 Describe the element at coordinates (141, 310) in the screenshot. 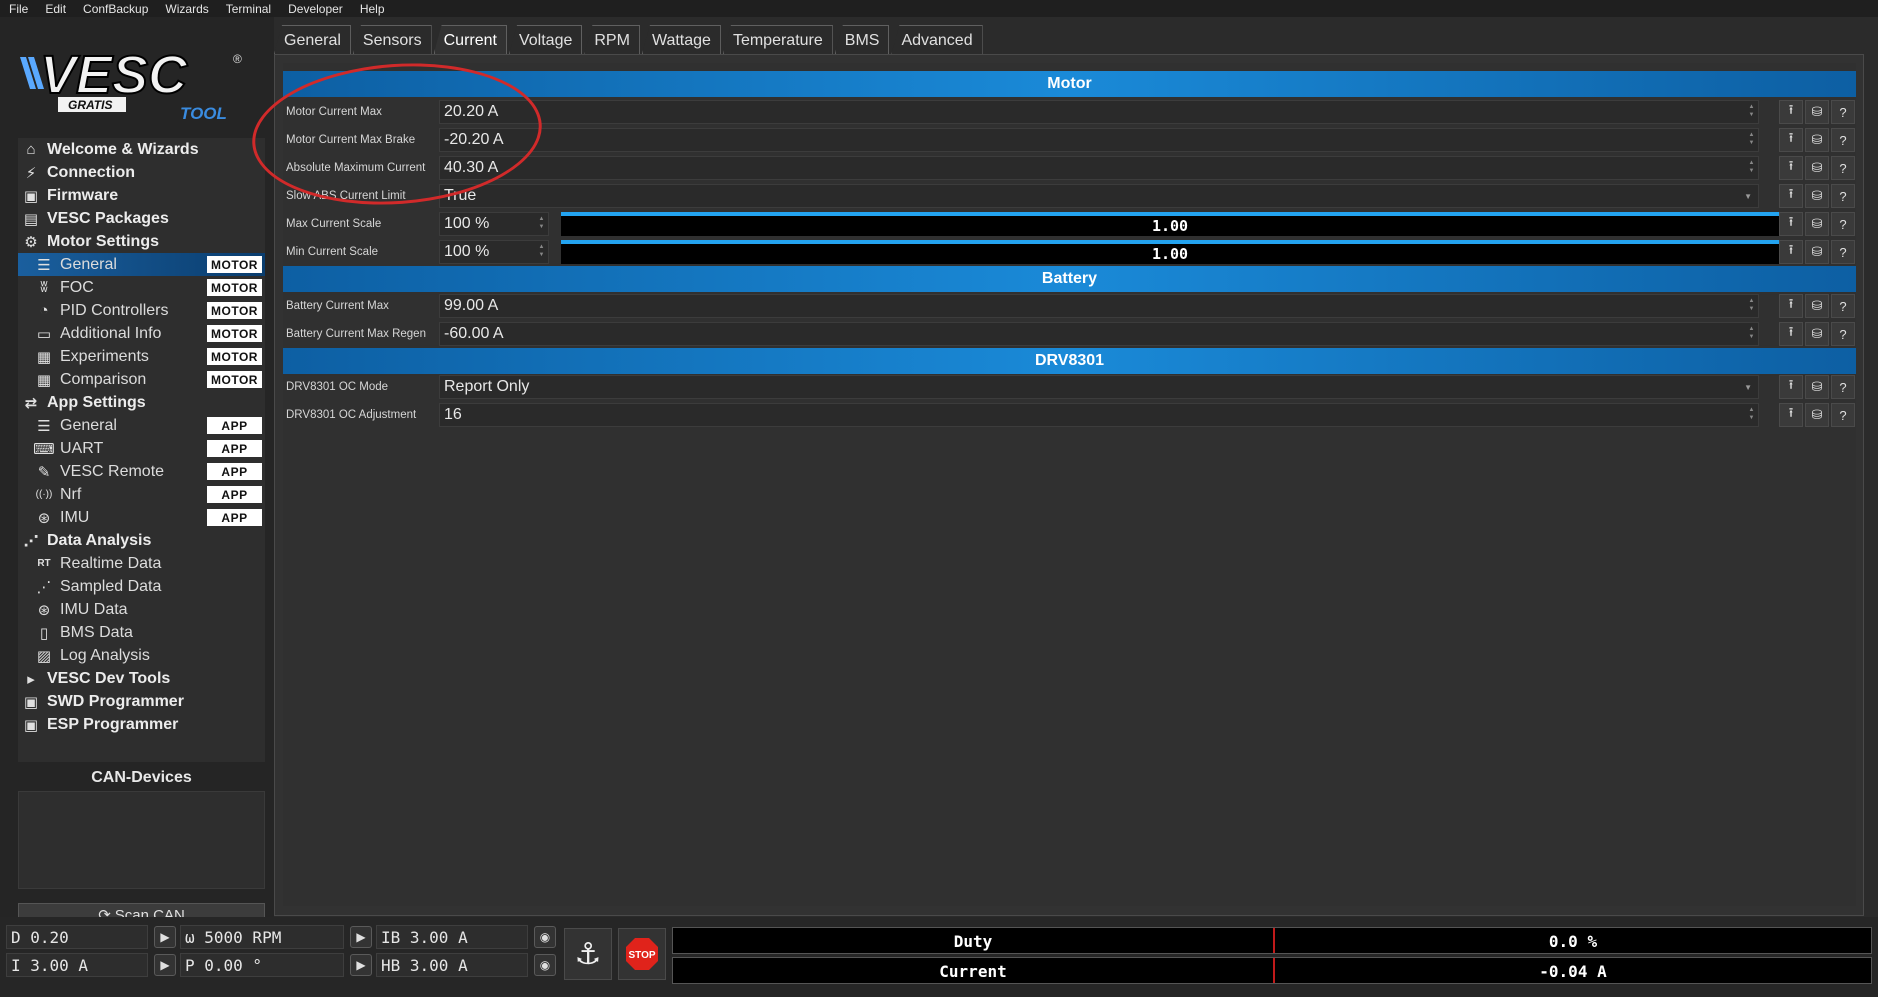

I see `nav-pid-controllers: ◔ PID Controllers MOTOR` at that location.